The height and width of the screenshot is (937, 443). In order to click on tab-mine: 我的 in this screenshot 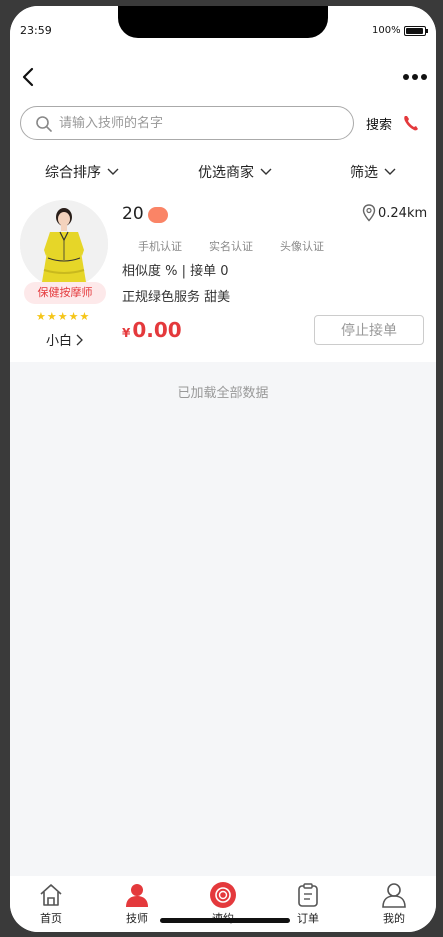, I will do `click(394, 904)`.